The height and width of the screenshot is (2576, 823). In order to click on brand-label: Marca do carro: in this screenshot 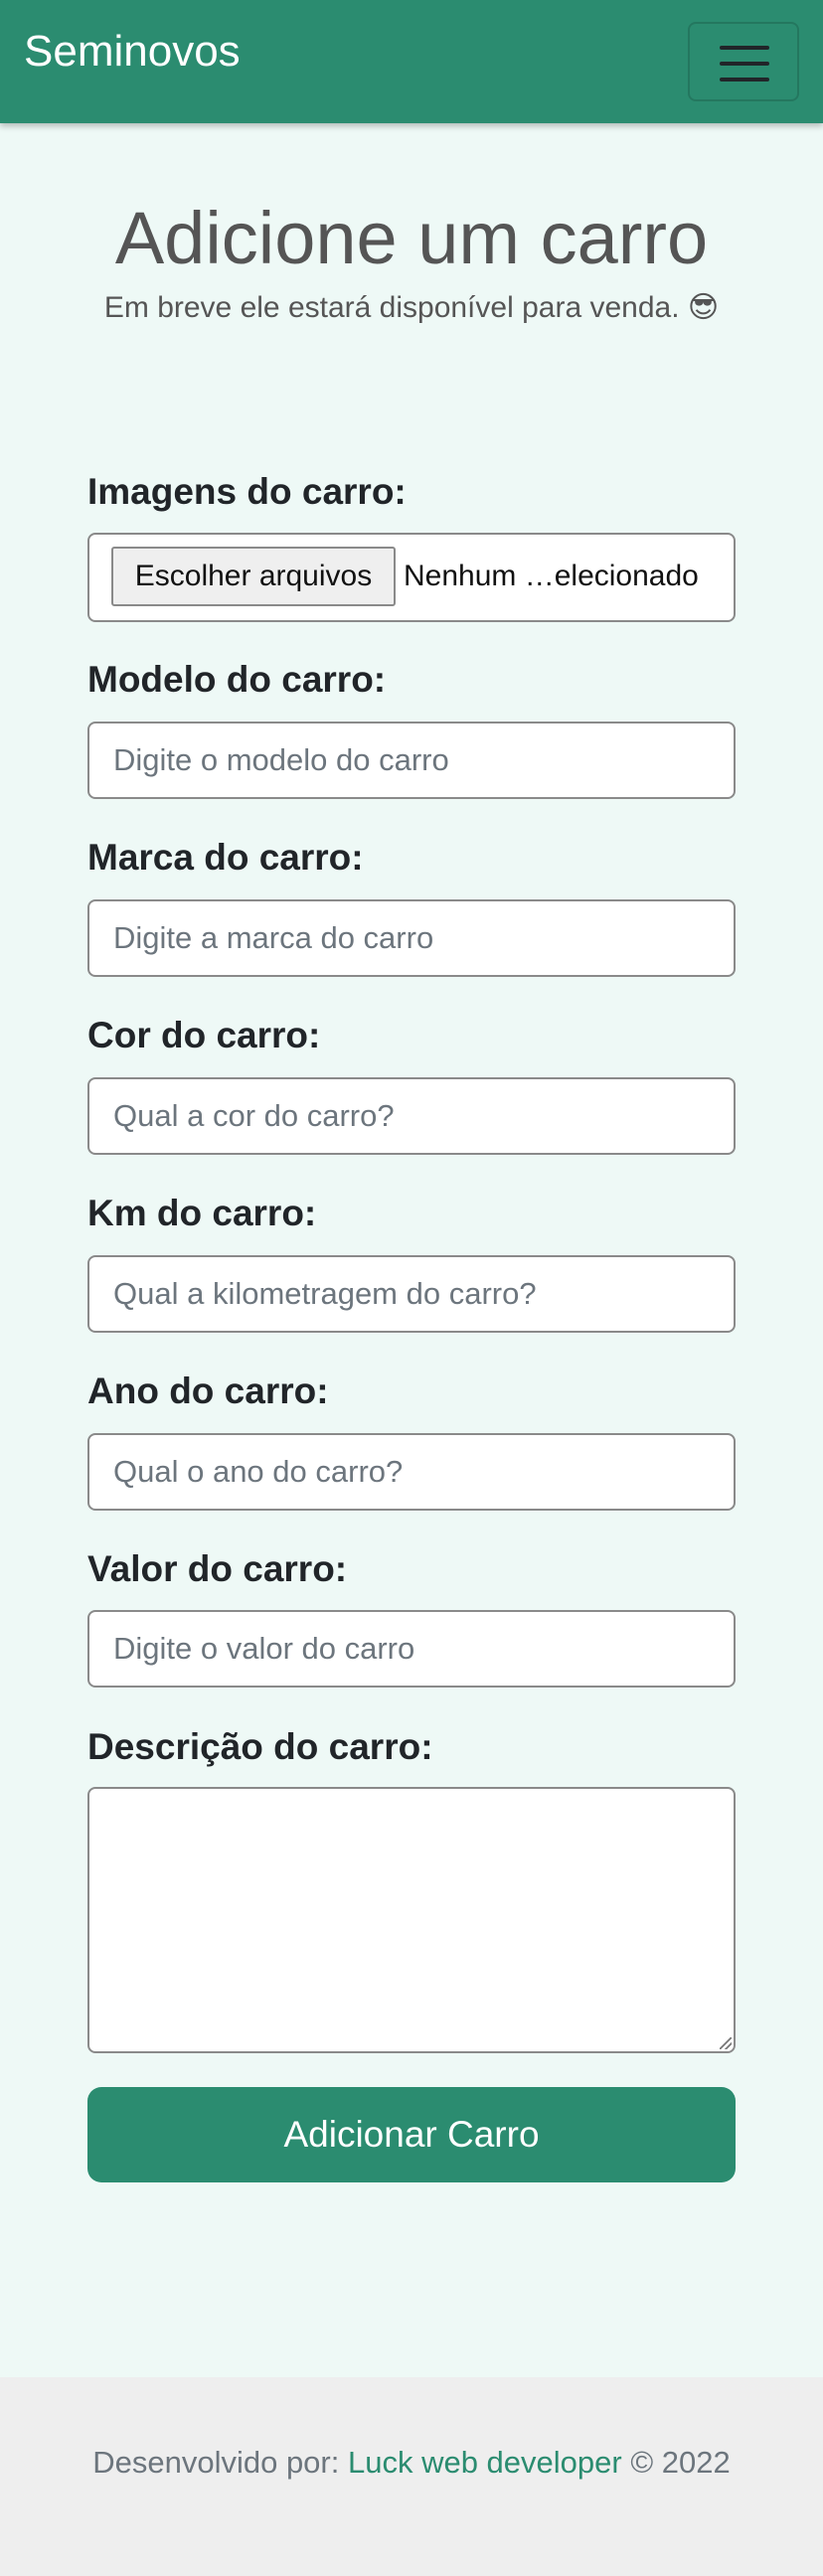, I will do `click(225, 857)`.